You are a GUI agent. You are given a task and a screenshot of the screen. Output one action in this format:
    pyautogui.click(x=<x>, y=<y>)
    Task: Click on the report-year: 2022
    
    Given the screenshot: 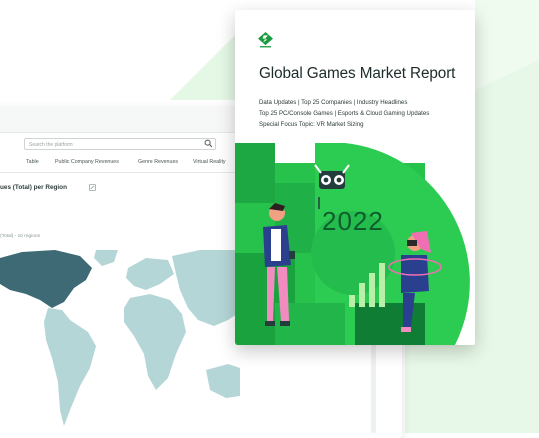 What is the action you would take?
    pyautogui.click(x=353, y=221)
    